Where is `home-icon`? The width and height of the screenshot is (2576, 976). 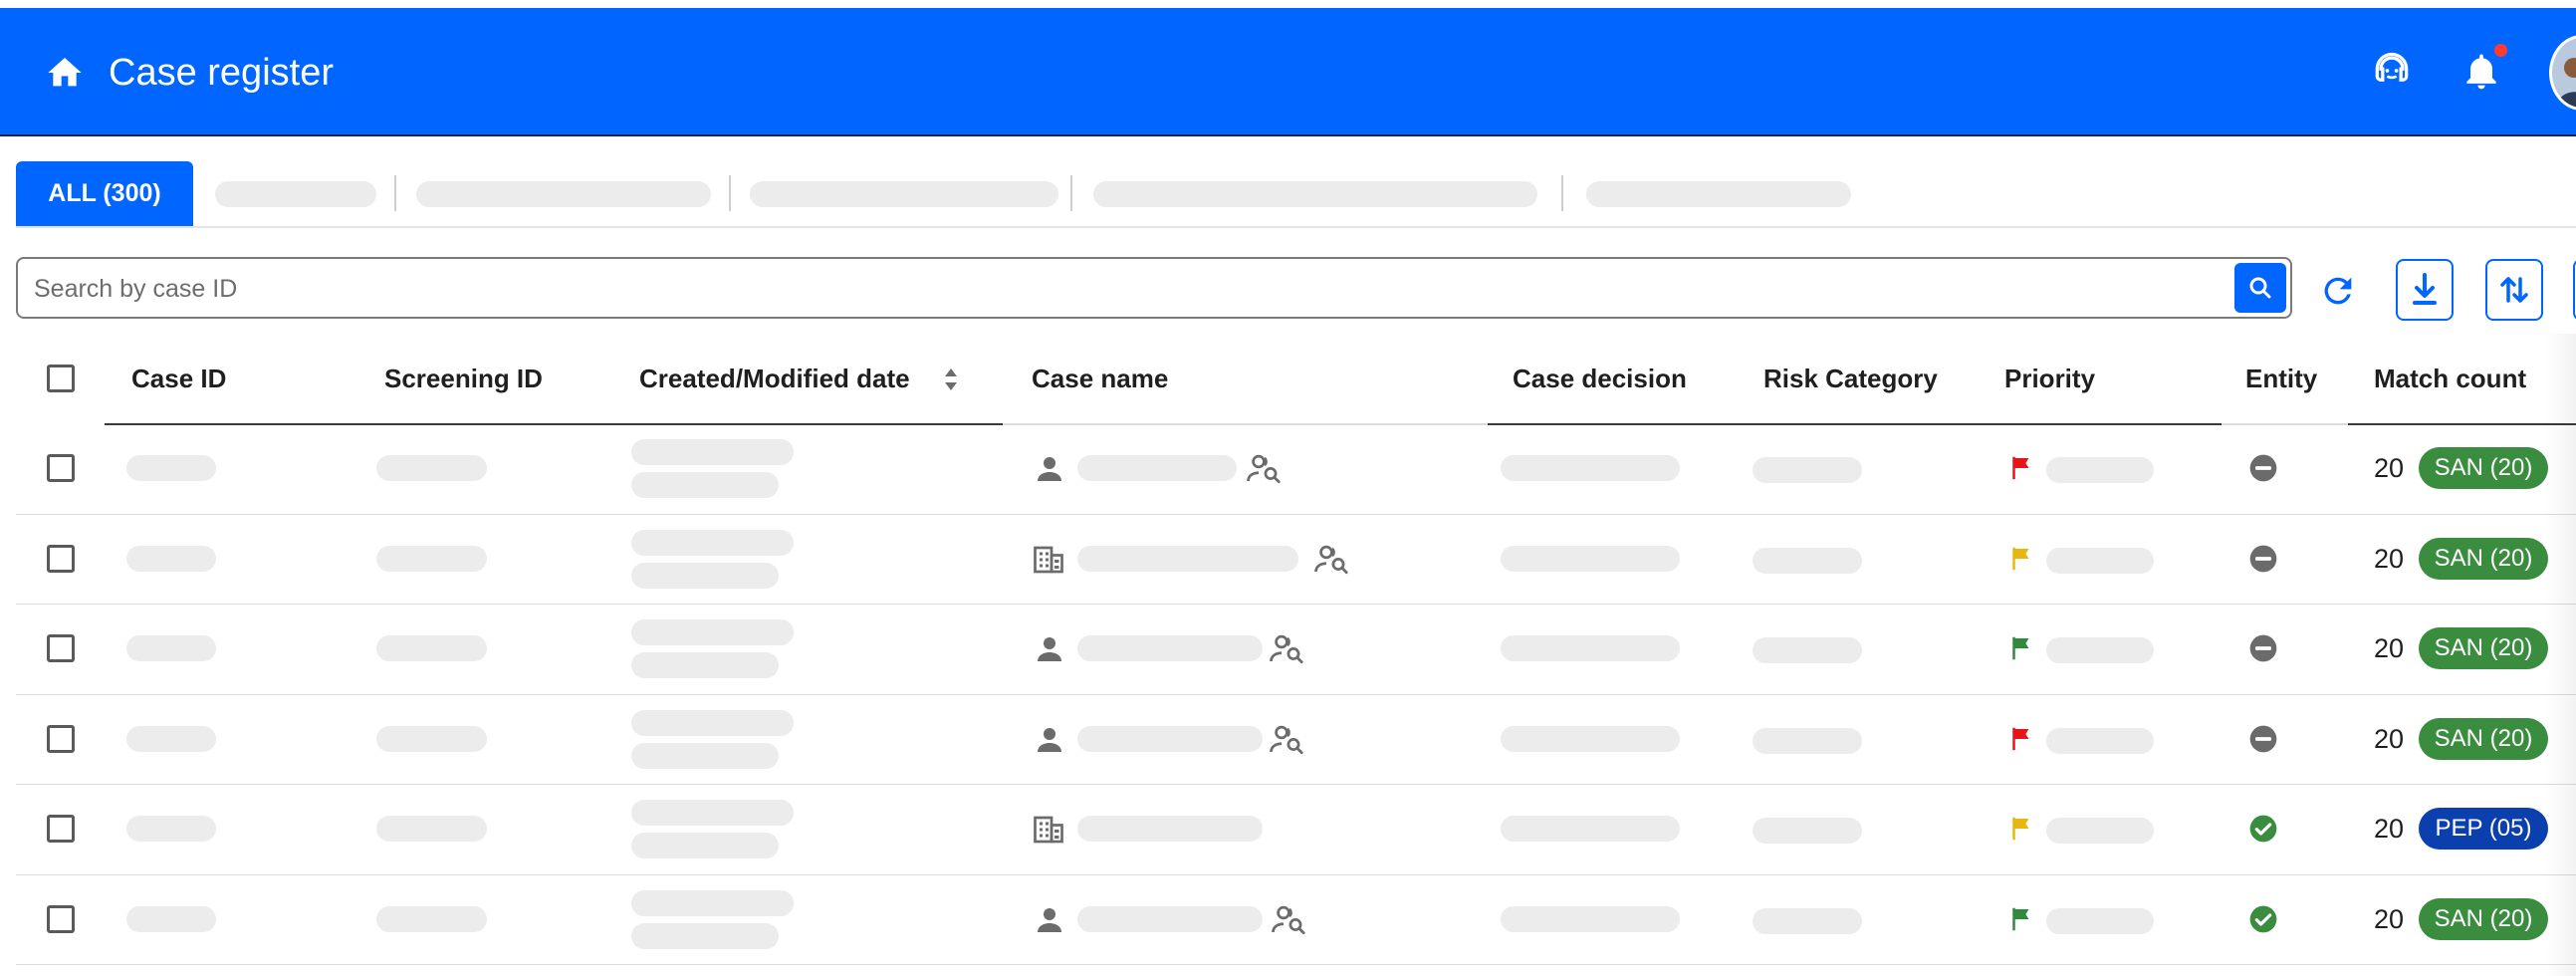
home-icon is located at coordinates (65, 73).